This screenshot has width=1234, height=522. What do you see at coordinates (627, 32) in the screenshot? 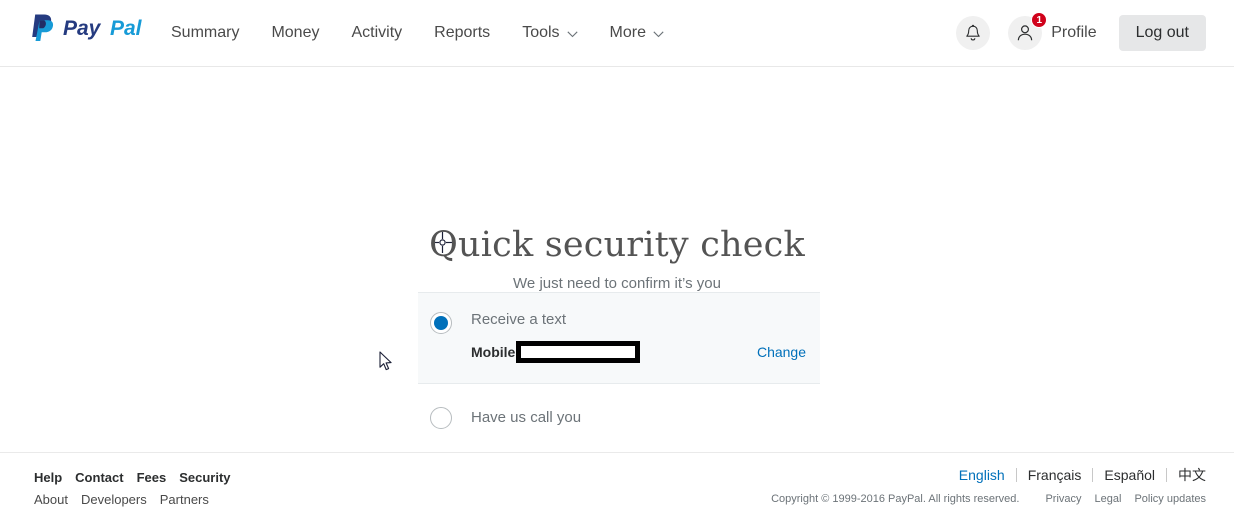
I see `nav-label-more: More` at bounding box center [627, 32].